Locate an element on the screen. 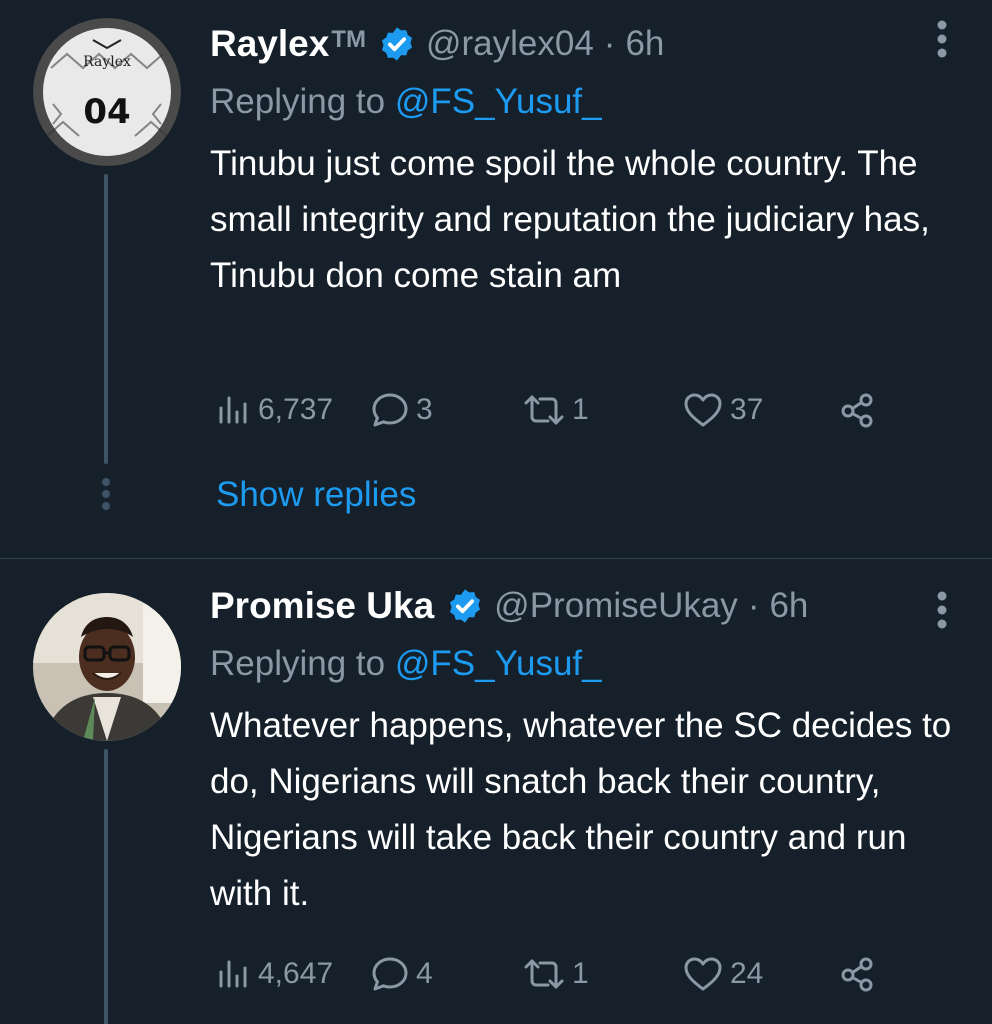 The image size is (992, 1024). author-name-suffix: TM is located at coordinates (348, 39).